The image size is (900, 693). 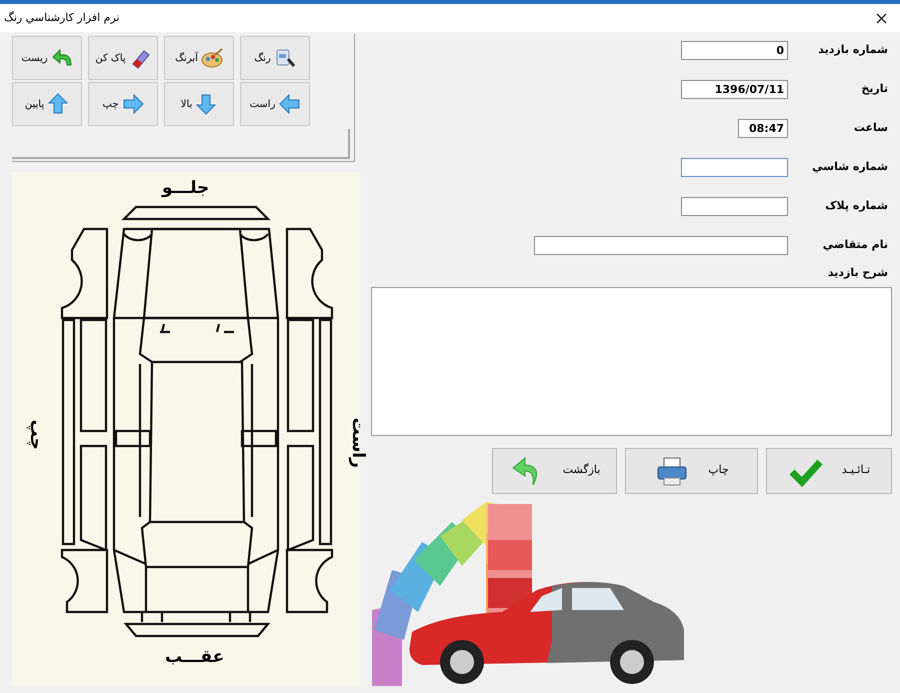 I want to click on tool-button: بالا, so click(x=199, y=104).